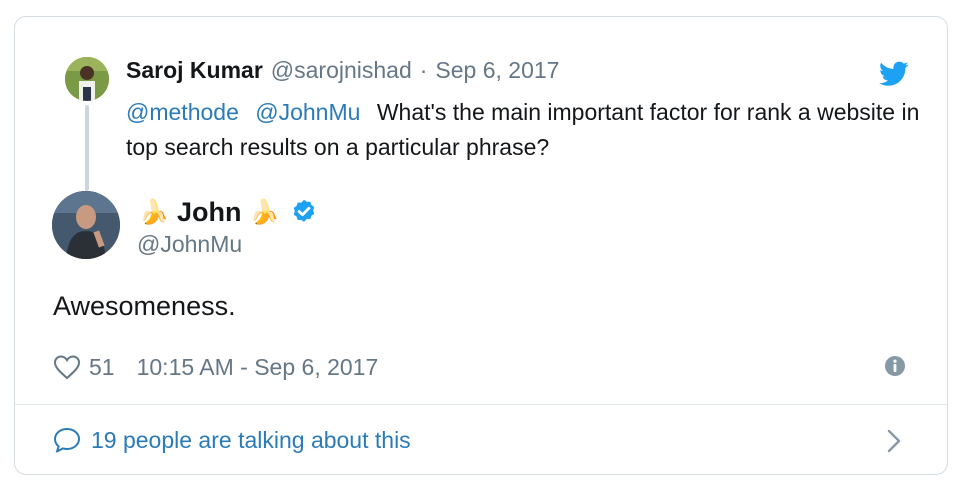 The height and width of the screenshot is (497, 967). What do you see at coordinates (894, 441) in the screenshot?
I see `chevron-right-icon` at bounding box center [894, 441].